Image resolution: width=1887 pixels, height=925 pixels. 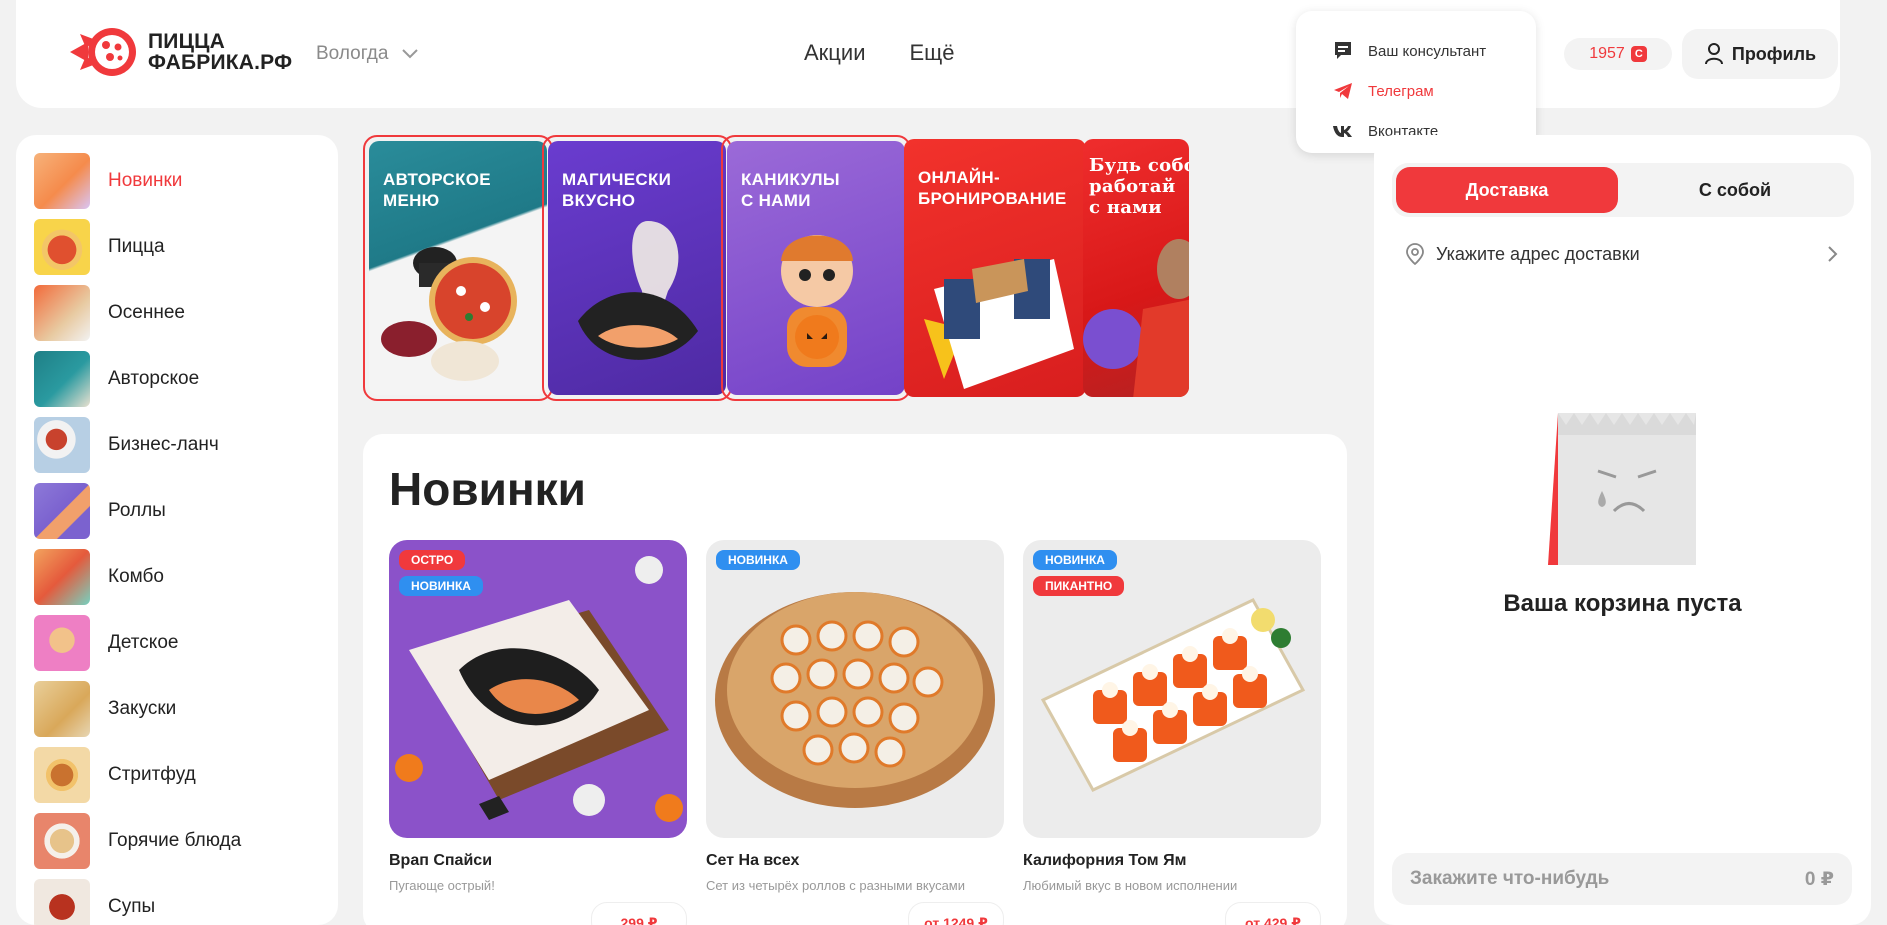 What do you see at coordinates (142, 708) in the screenshot?
I see `sidebar-item-label: Закуски` at bounding box center [142, 708].